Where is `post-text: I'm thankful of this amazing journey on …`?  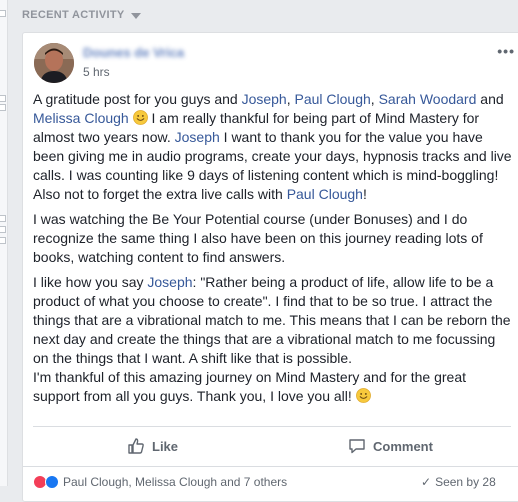
post-text: I'm thankful of this amazing journey on … is located at coordinates (250, 386).